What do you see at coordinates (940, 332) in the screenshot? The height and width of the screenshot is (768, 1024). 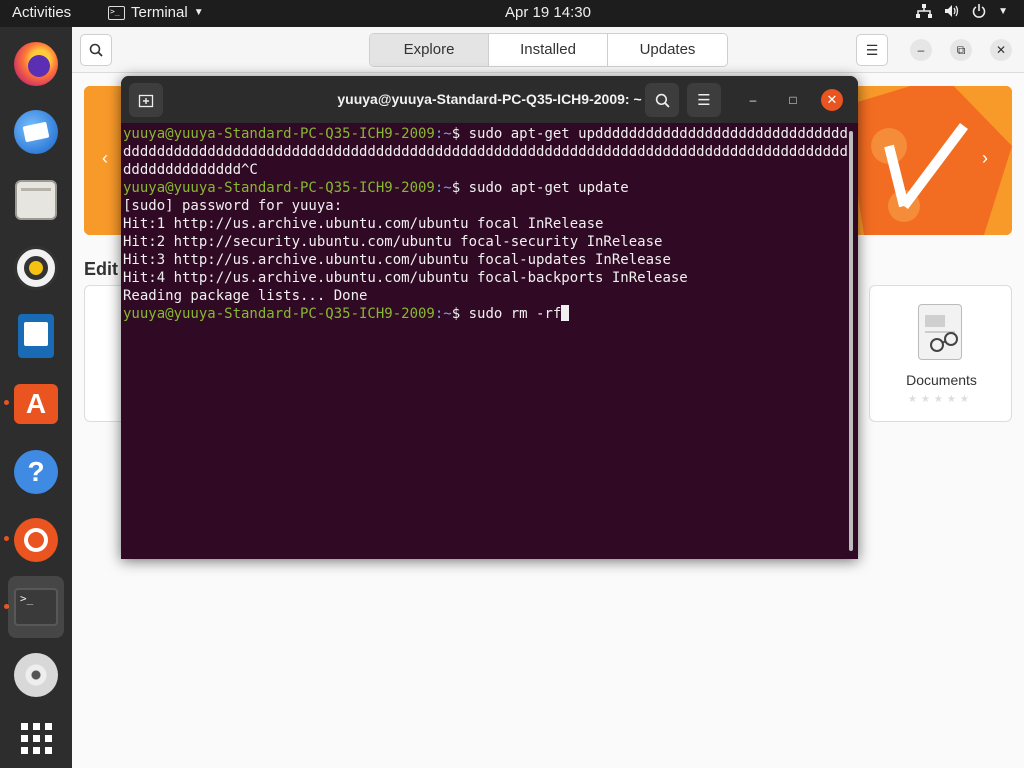 I see `documents-icon` at bounding box center [940, 332].